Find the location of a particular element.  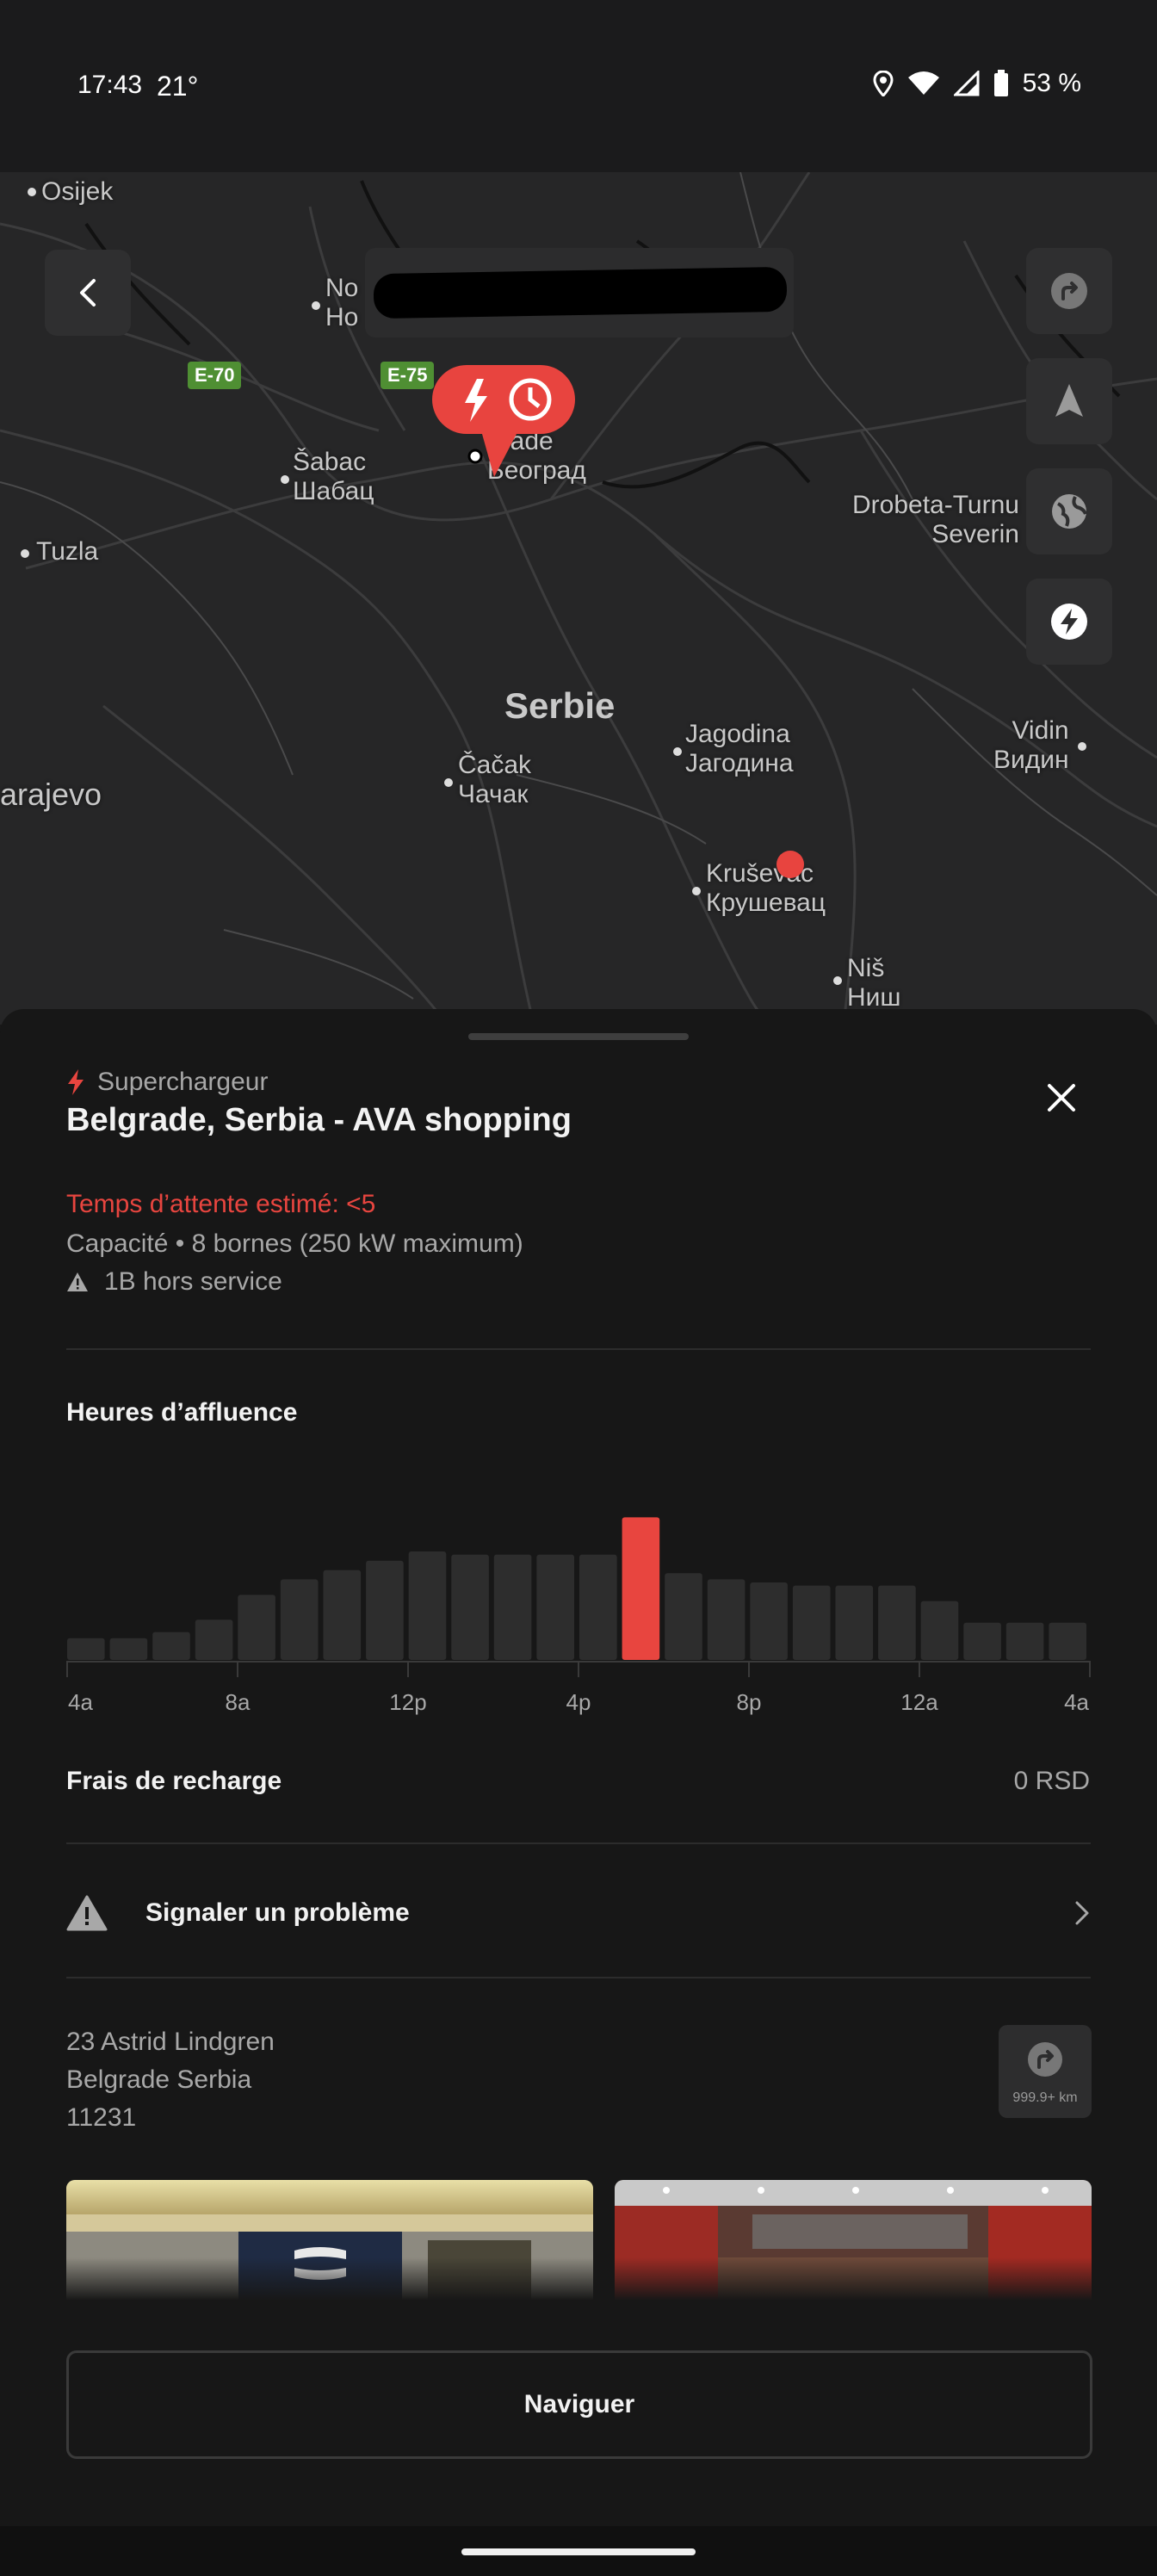

status-icons: 53 % is located at coordinates (977, 83).